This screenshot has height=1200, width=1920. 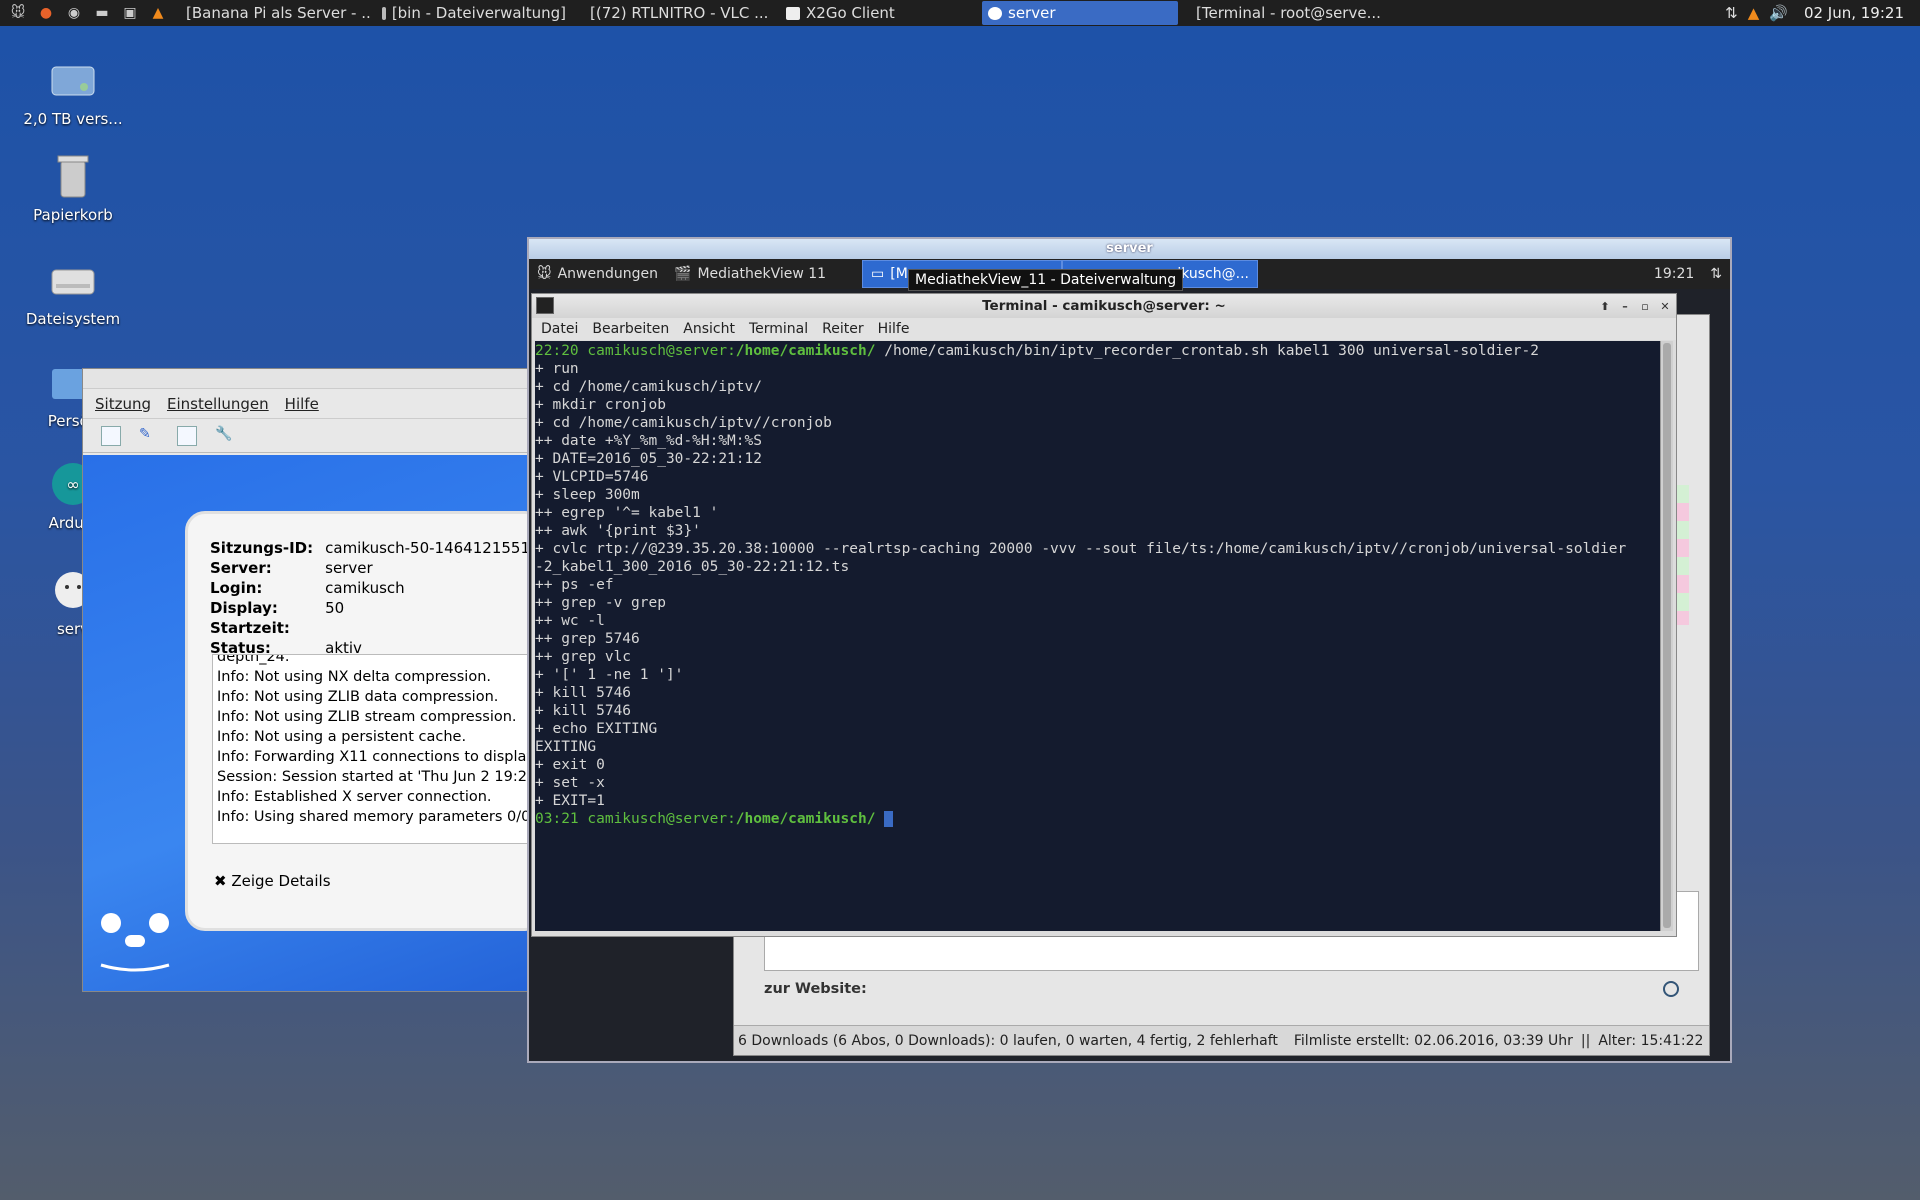 I want to click on taskbar-item-server: server, so click(x=1080, y=13).